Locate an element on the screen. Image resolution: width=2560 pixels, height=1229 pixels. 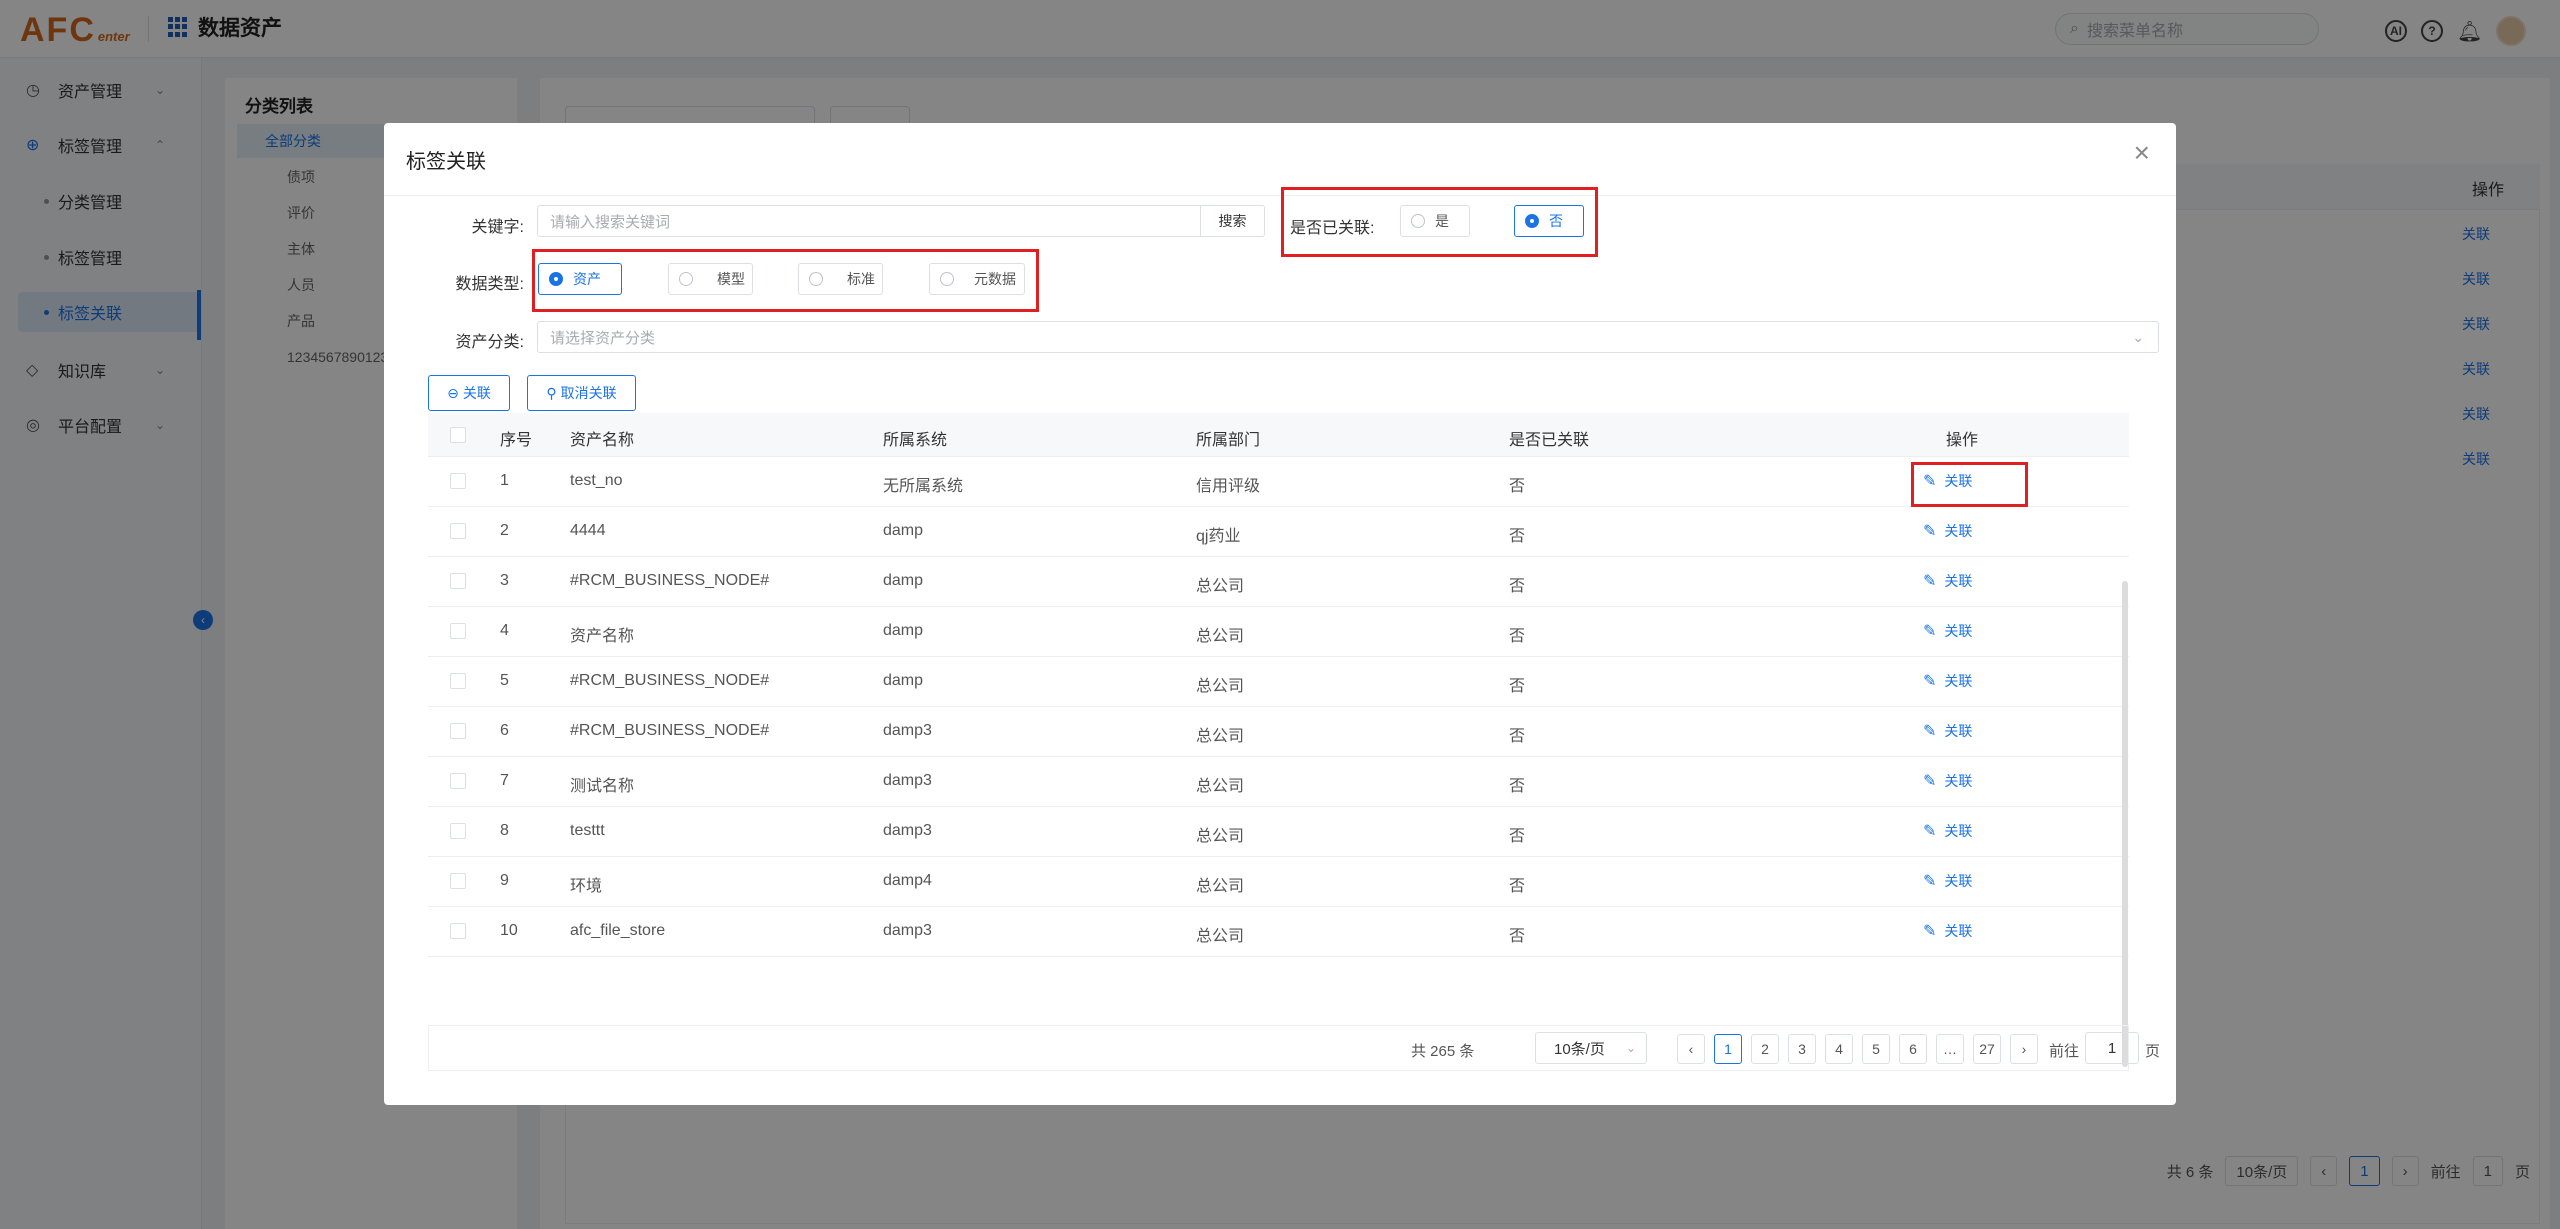
row-name: 环境 is located at coordinates (586, 886).